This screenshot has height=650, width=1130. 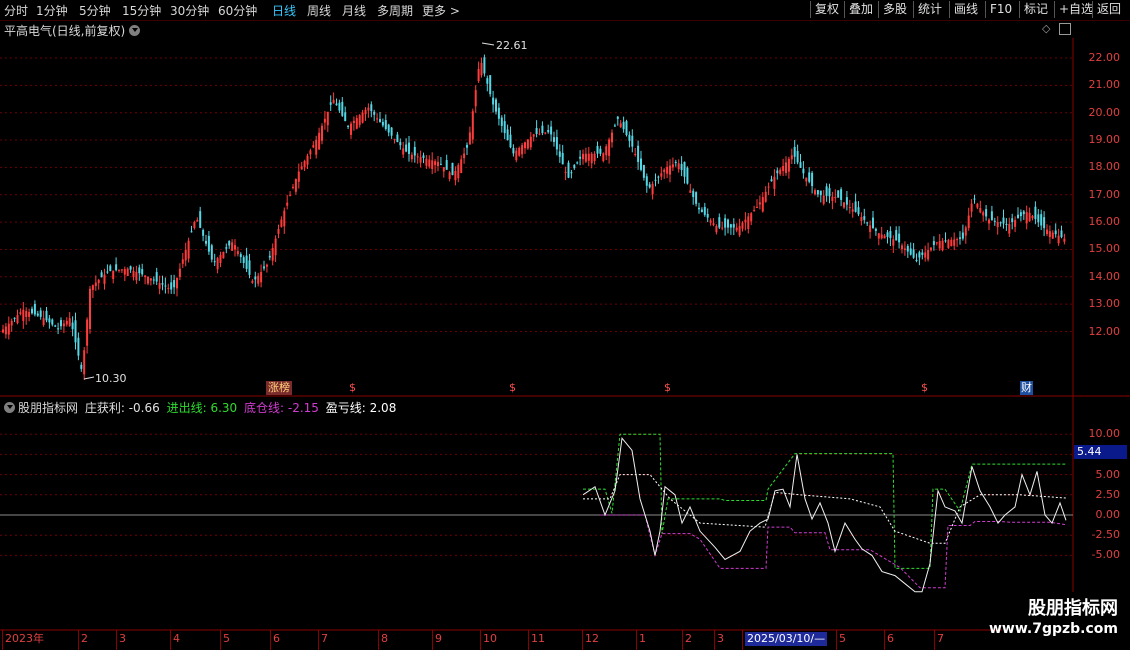 I want to click on watermark: 股朋指标网 www.7gpzb.com, so click(x=1059, y=621).